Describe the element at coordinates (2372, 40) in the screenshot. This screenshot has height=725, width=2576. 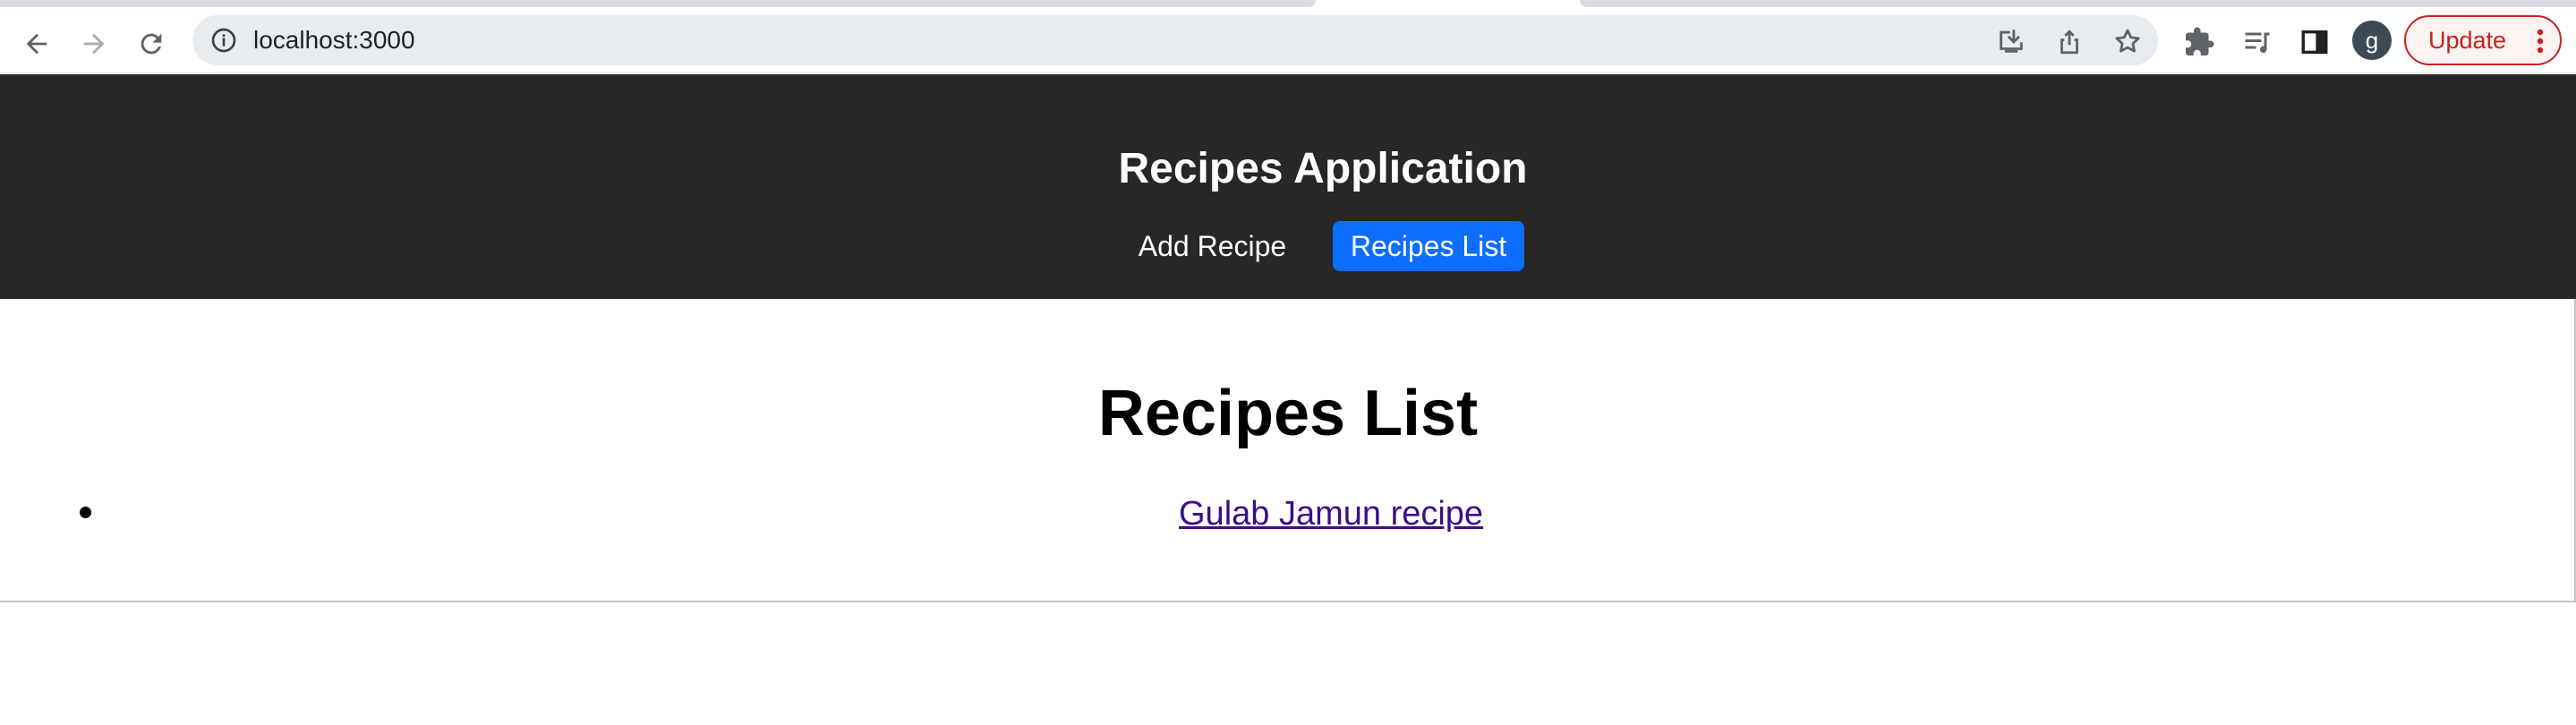
I see `avatar: g` at that location.